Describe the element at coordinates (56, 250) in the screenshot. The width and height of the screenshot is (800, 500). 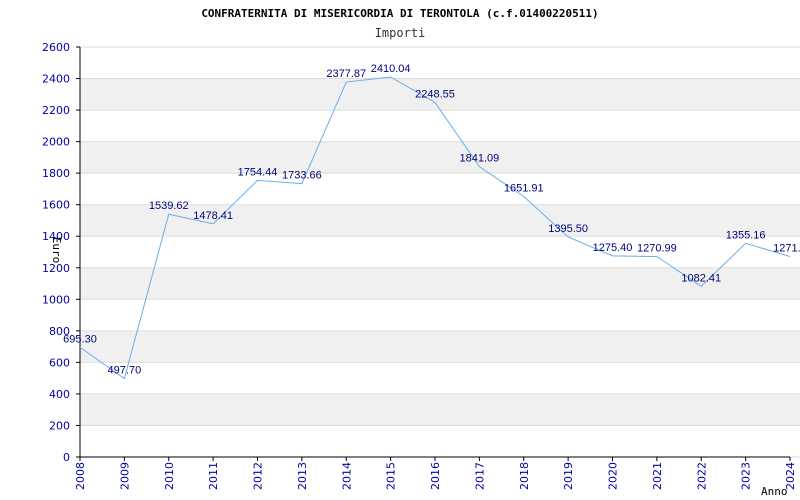
I see `y-axis-title: Euro` at that location.